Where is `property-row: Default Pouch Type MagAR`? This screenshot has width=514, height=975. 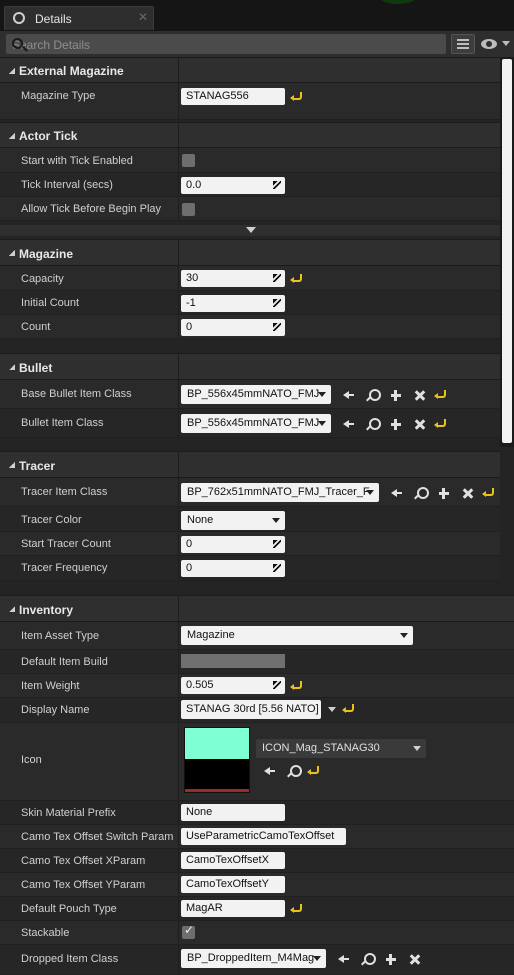 property-row: Default Pouch Type MagAR is located at coordinates (257, 909).